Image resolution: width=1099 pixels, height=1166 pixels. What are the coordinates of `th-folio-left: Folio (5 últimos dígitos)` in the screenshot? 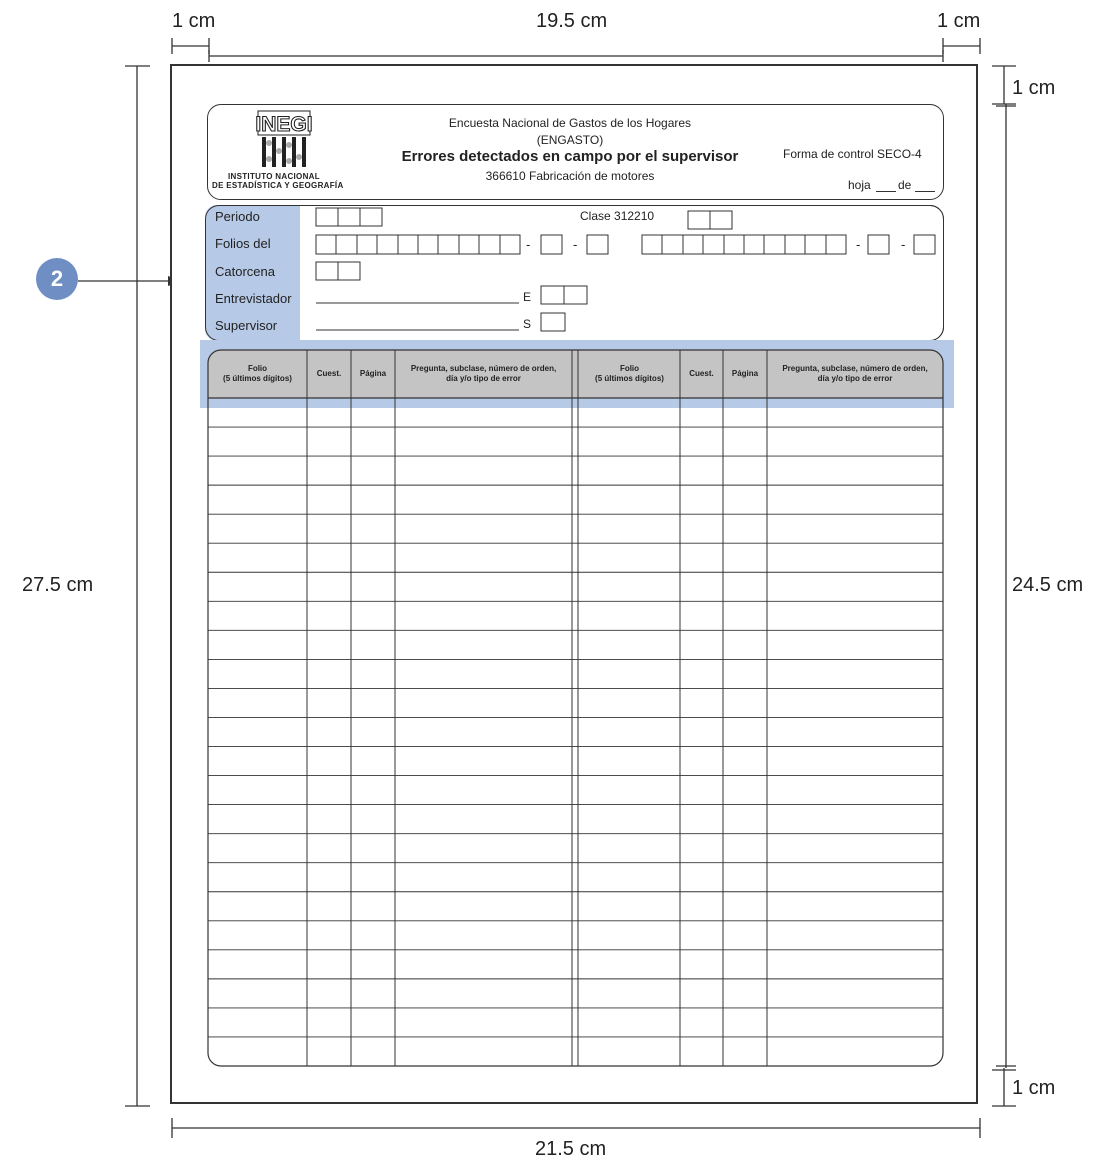 It's located at (257, 373).